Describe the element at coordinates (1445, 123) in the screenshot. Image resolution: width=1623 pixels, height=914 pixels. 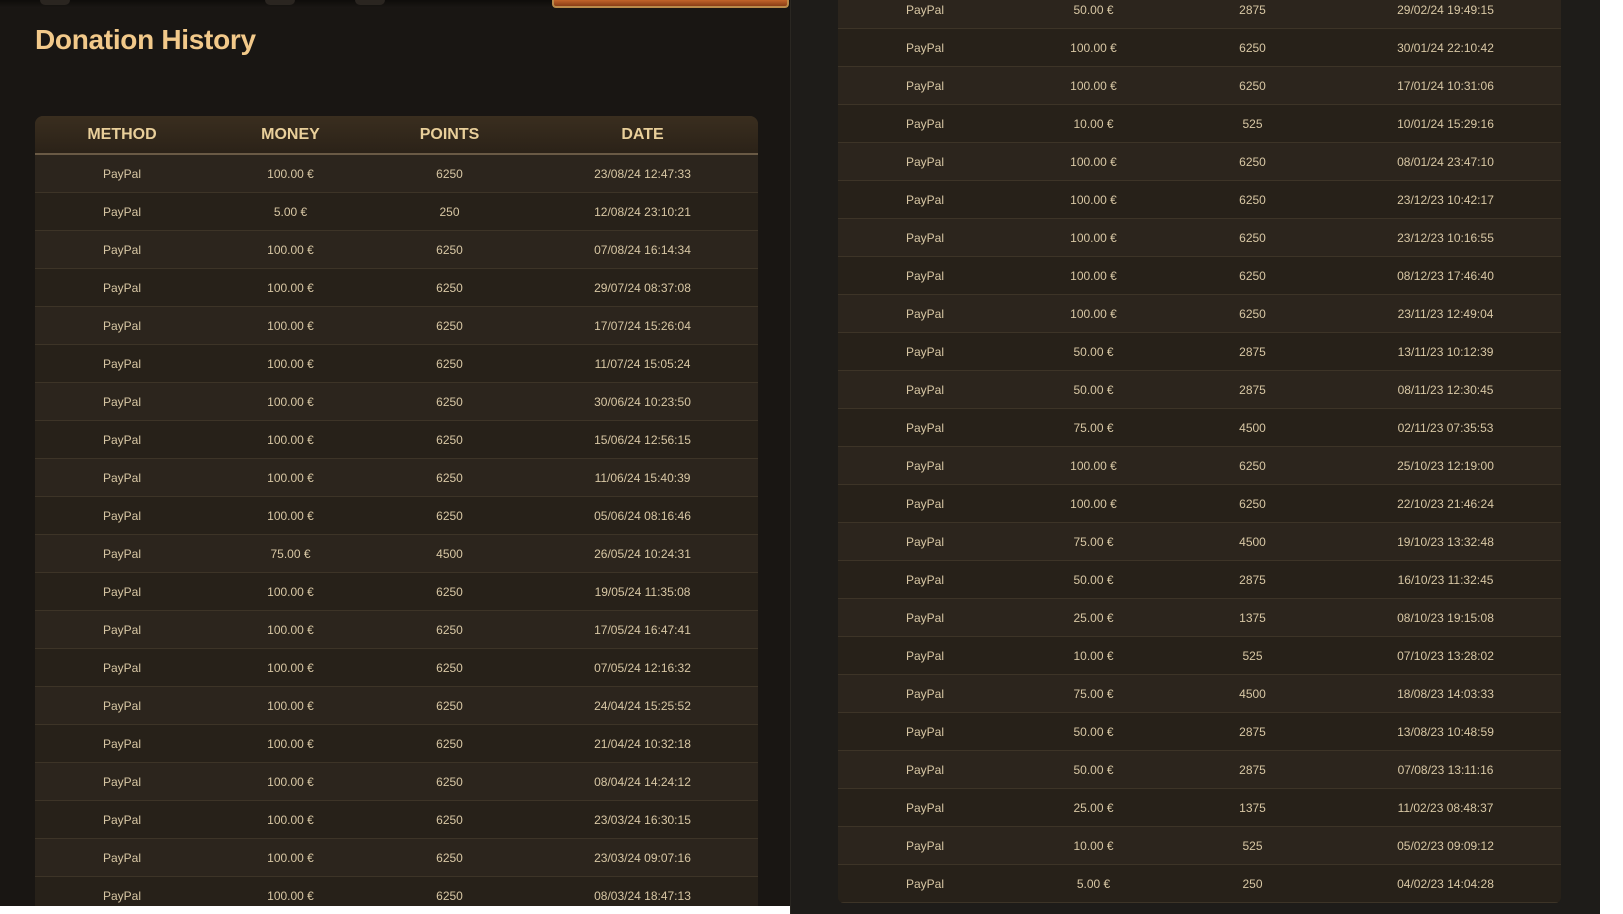
I see `date-cell: 10/01/24 15:29:16` at that location.